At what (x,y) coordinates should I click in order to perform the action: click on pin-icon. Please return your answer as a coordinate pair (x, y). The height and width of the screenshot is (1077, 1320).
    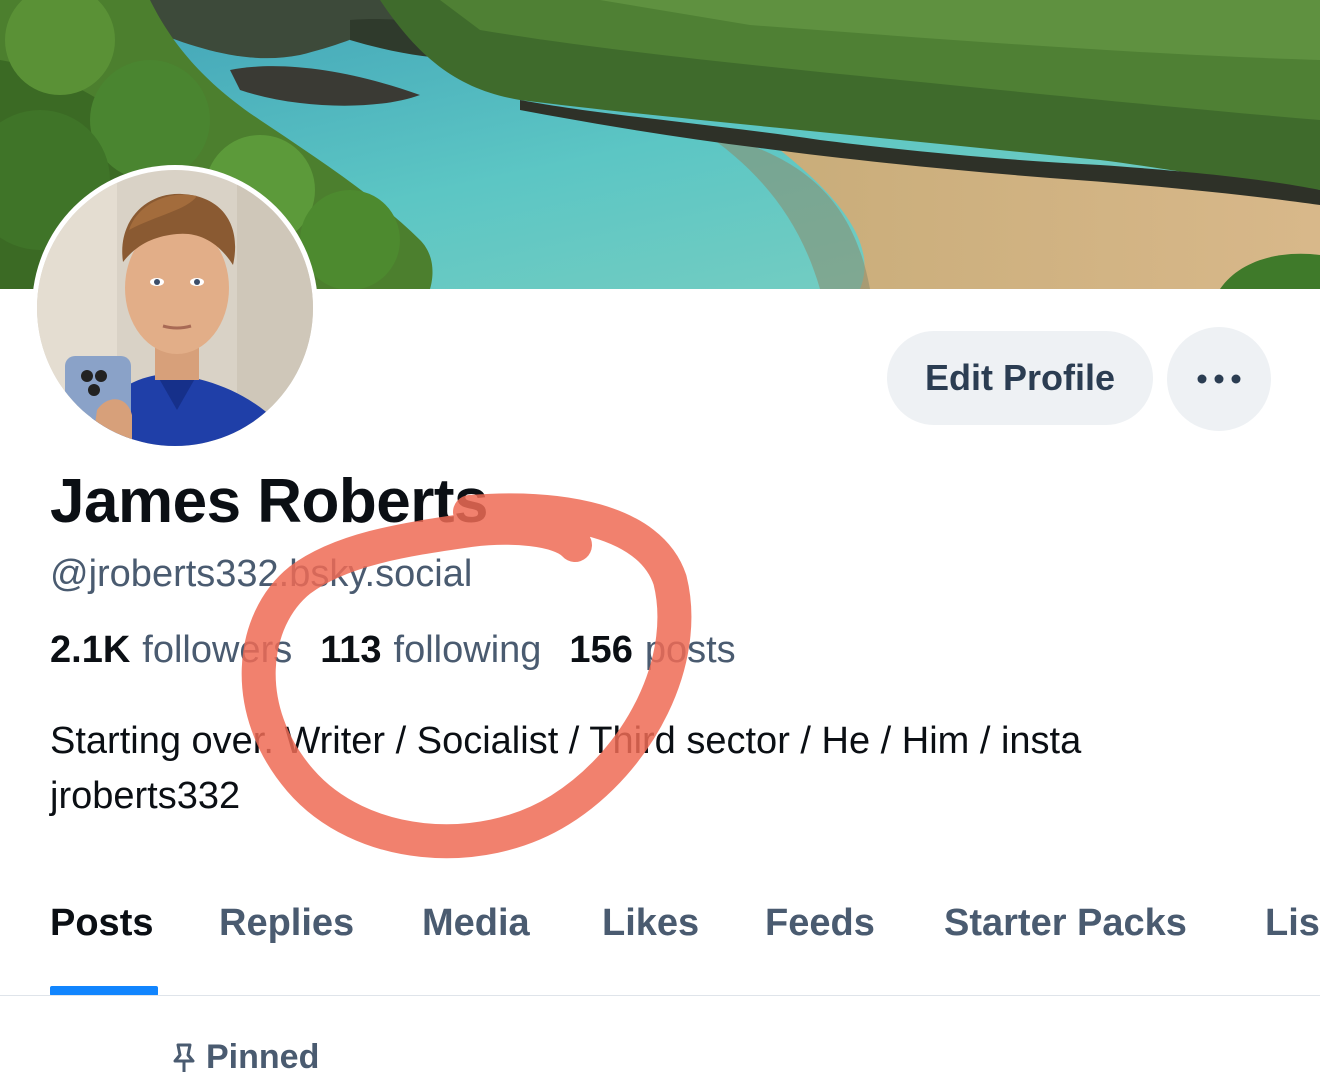
    Looking at the image, I should click on (184, 1057).